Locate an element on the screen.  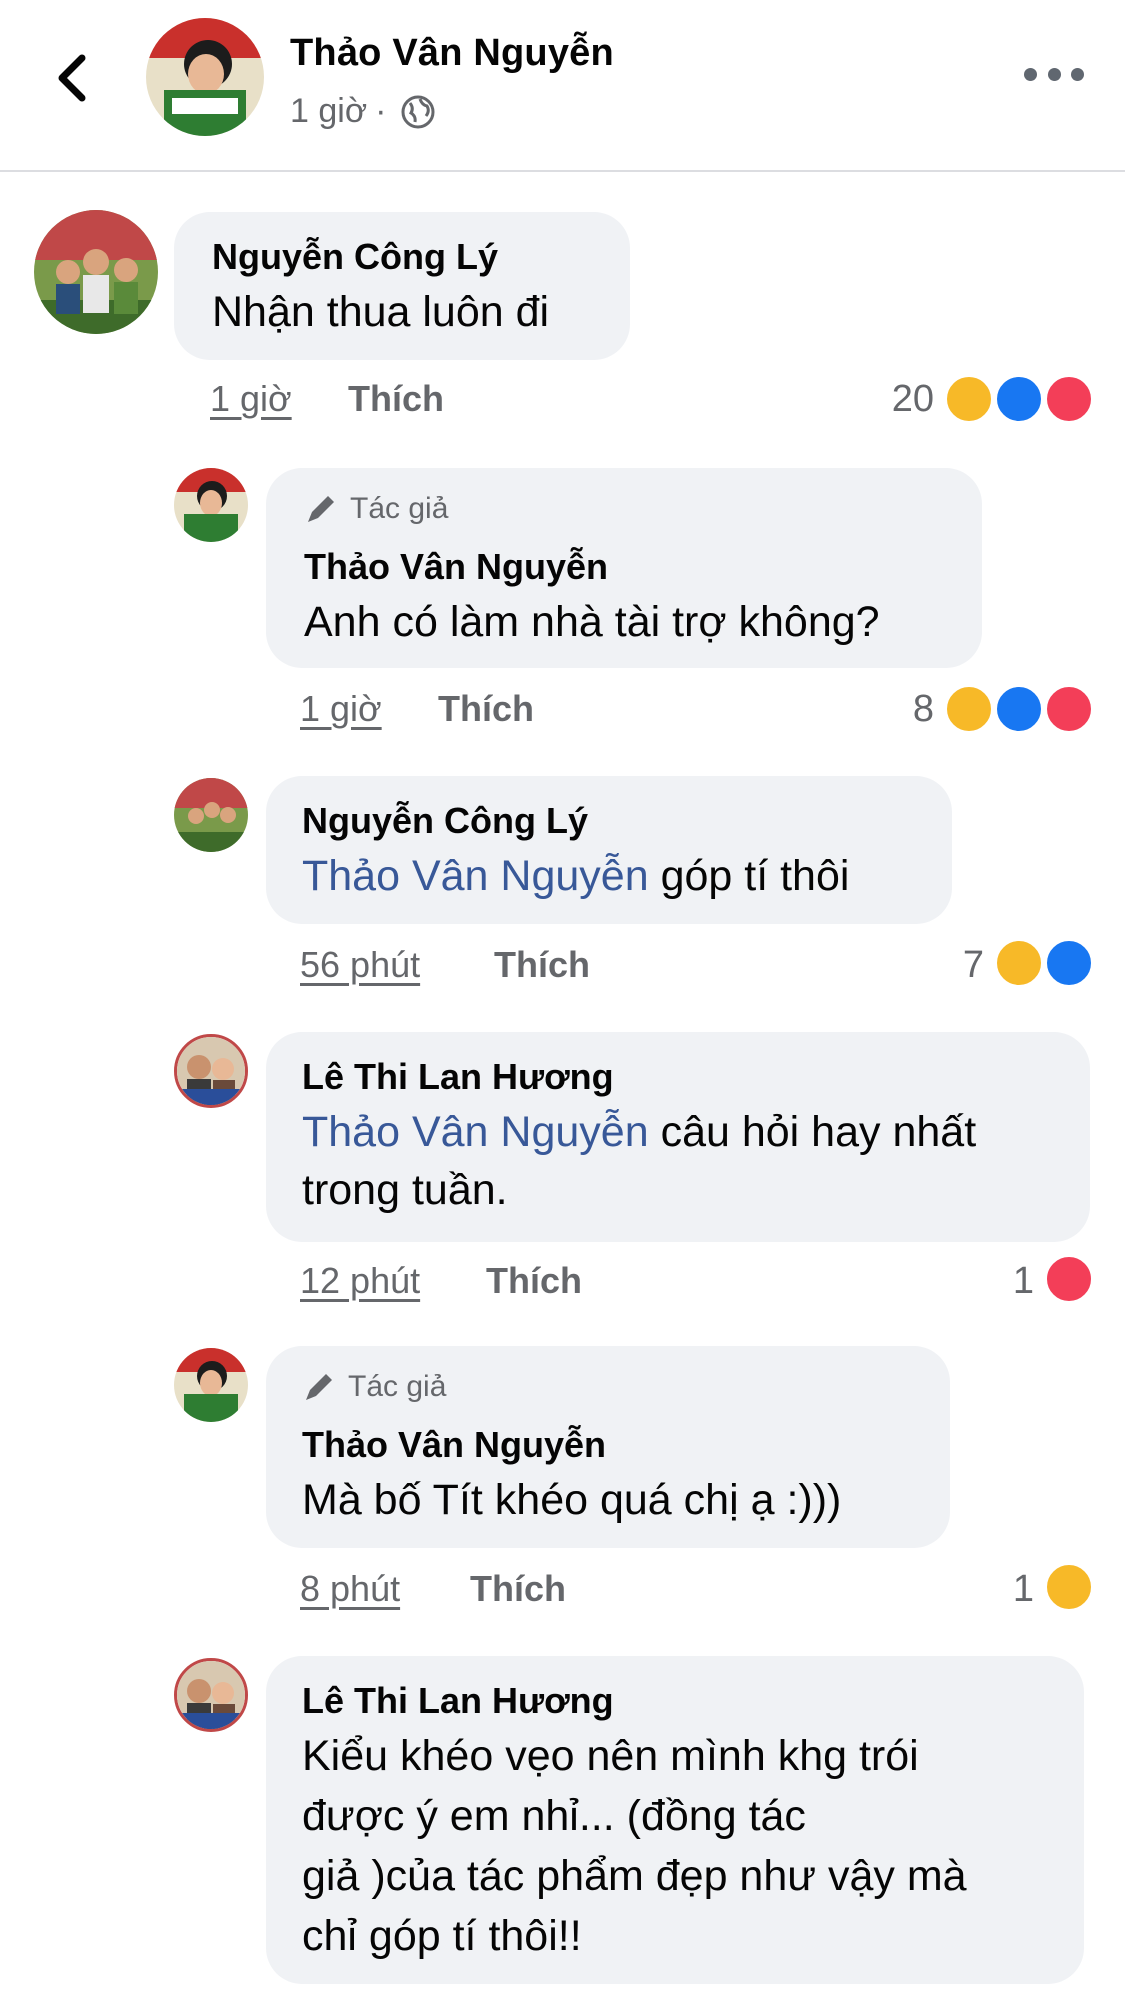
comment-text: Mà bố Tít khéo quá chị ạ :))) is located at coordinates (572, 1500).